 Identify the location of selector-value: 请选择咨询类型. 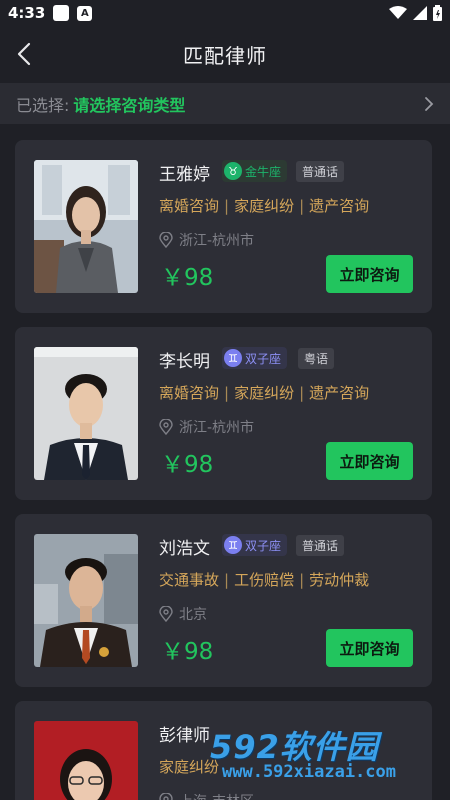
(129, 105).